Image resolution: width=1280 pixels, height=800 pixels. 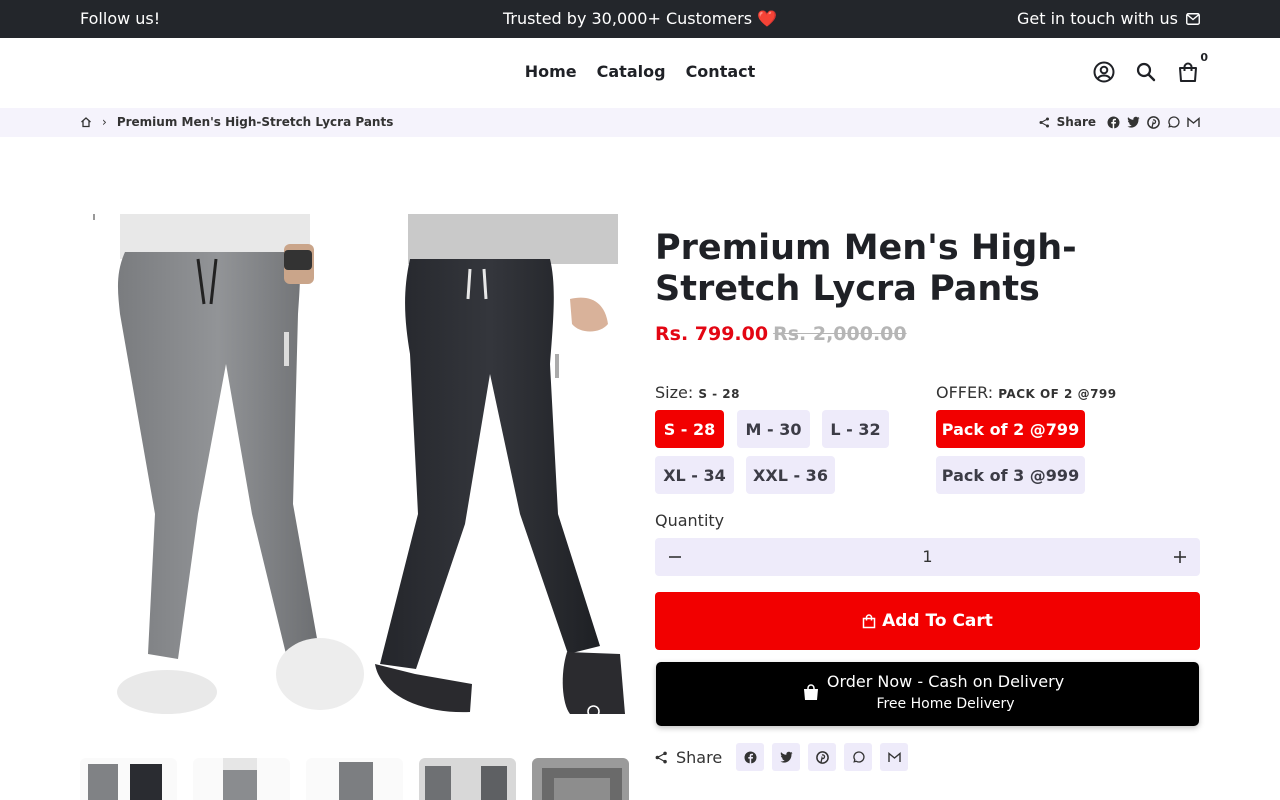 I want to click on site-header: Home Catalog Contact 0, so click(x=640, y=73).